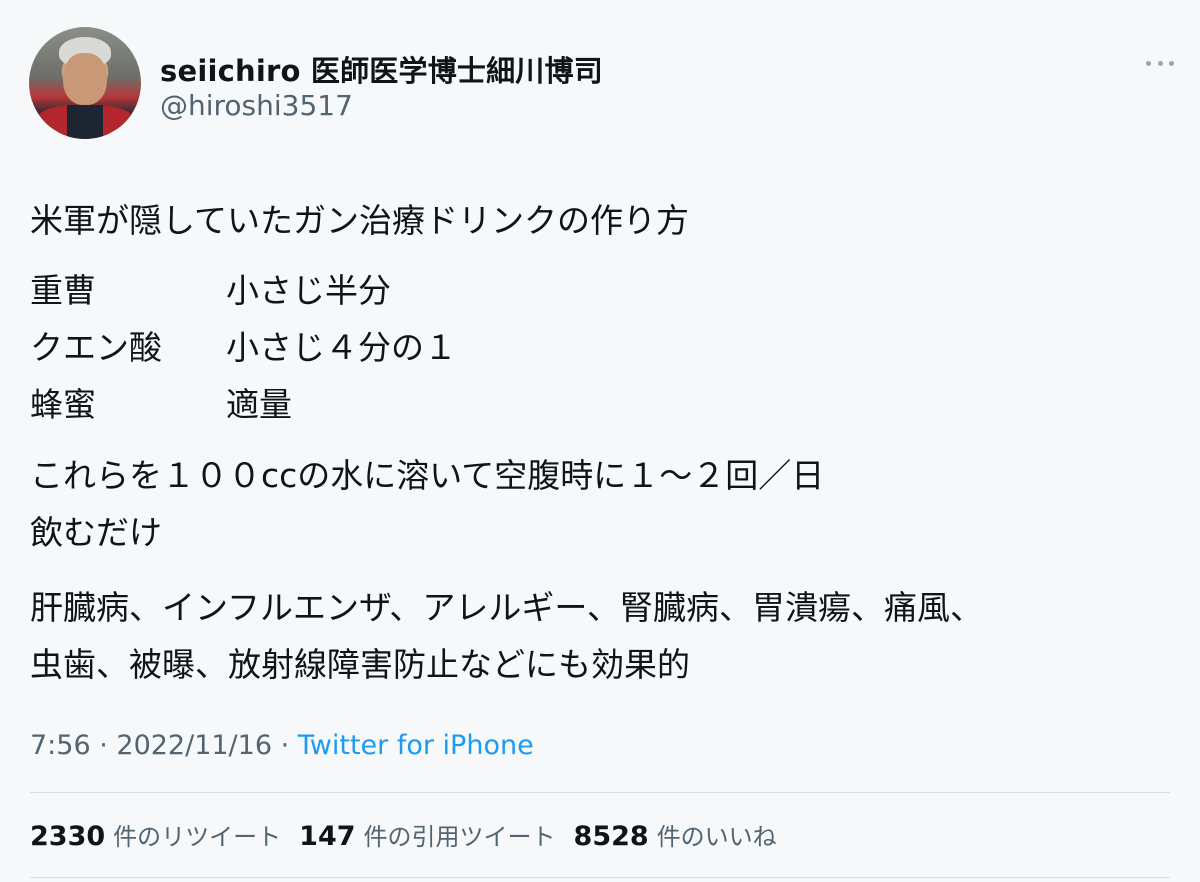 This screenshot has height=882, width=1200. I want to click on avatar-inner-shirt, so click(85, 122).